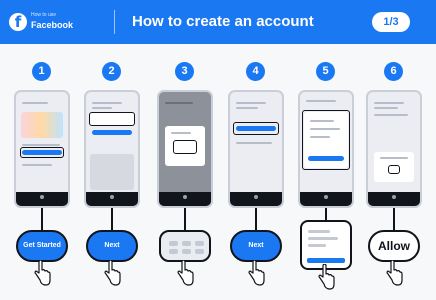 The image size is (436, 300). I want to click on step-3: 3, so click(185, 172).